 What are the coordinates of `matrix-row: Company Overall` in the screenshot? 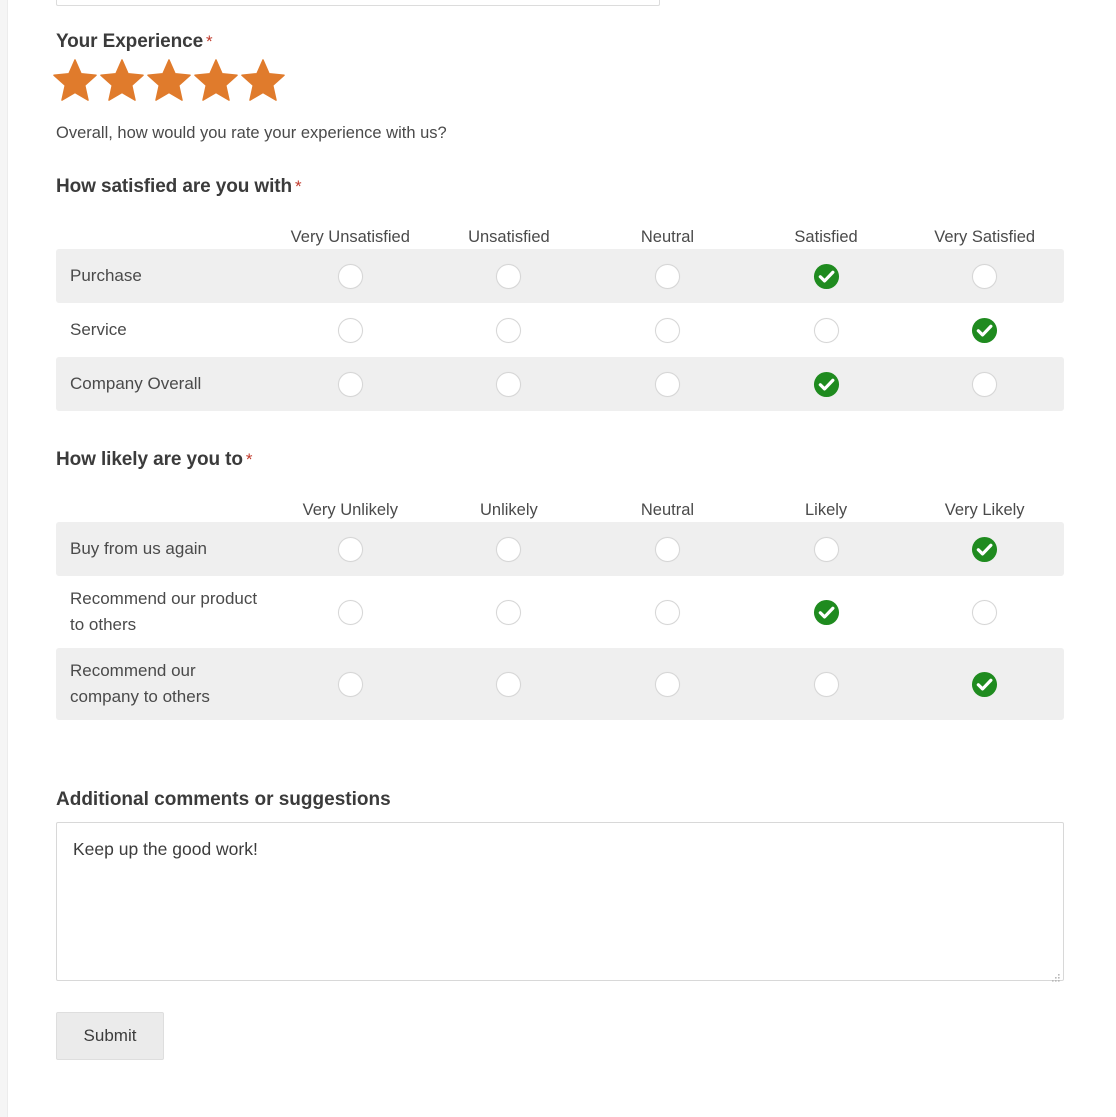 It's located at (560, 384).